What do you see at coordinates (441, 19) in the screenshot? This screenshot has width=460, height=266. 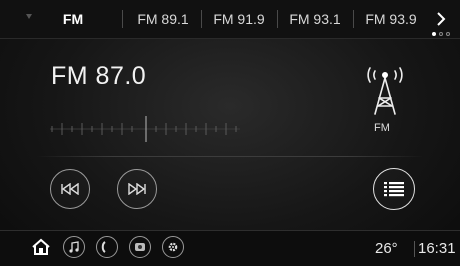 I see `chevron-right-icon` at bounding box center [441, 19].